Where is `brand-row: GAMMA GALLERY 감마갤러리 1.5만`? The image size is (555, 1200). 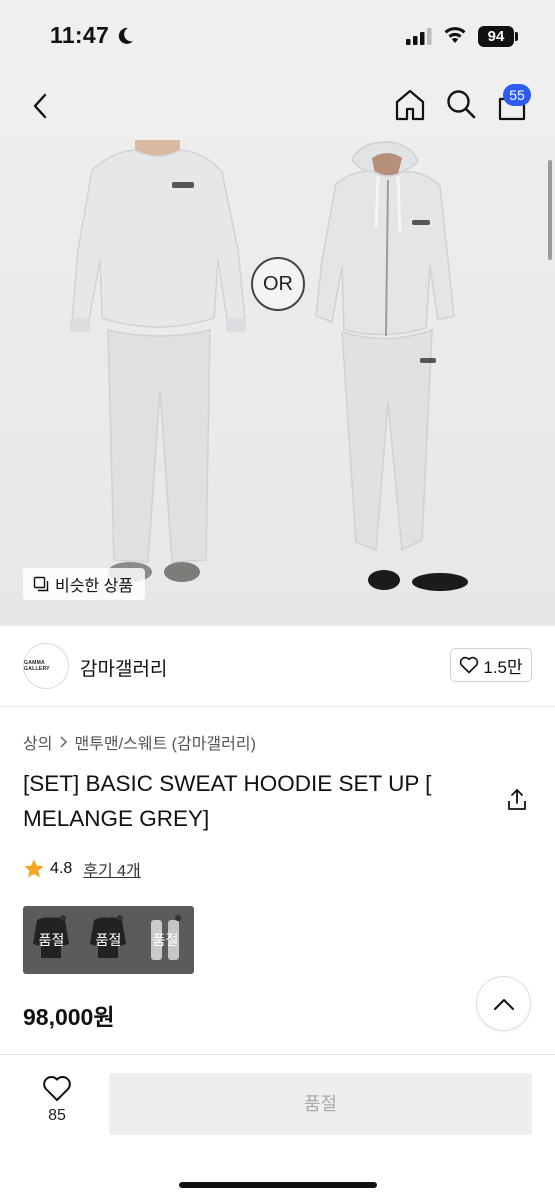 brand-row: GAMMA GALLERY 감마갤러리 1.5만 is located at coordinates (277, 666).